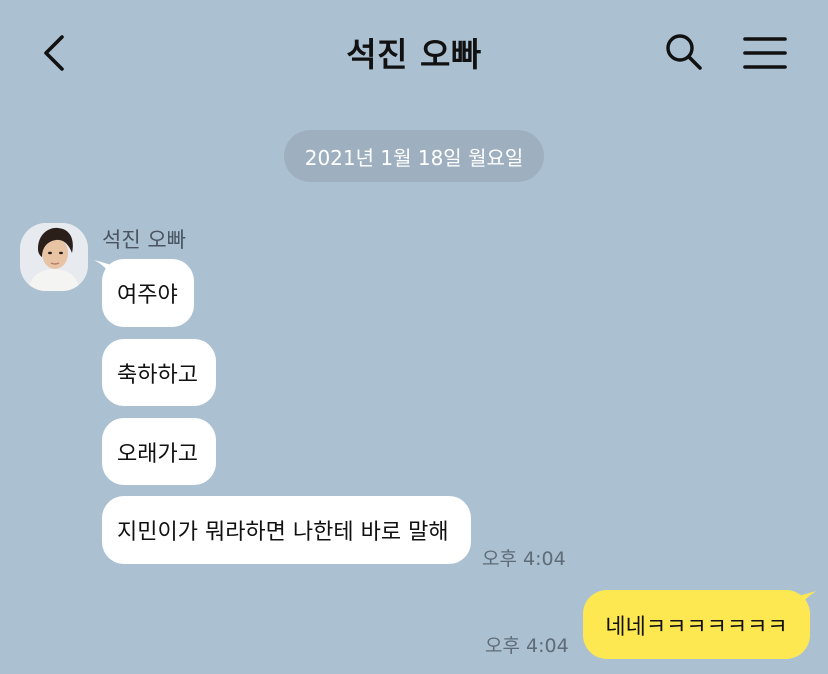 This screenshot has width=828, height=674. I want to click on hamburger-menu-icon, so click(765, 53).